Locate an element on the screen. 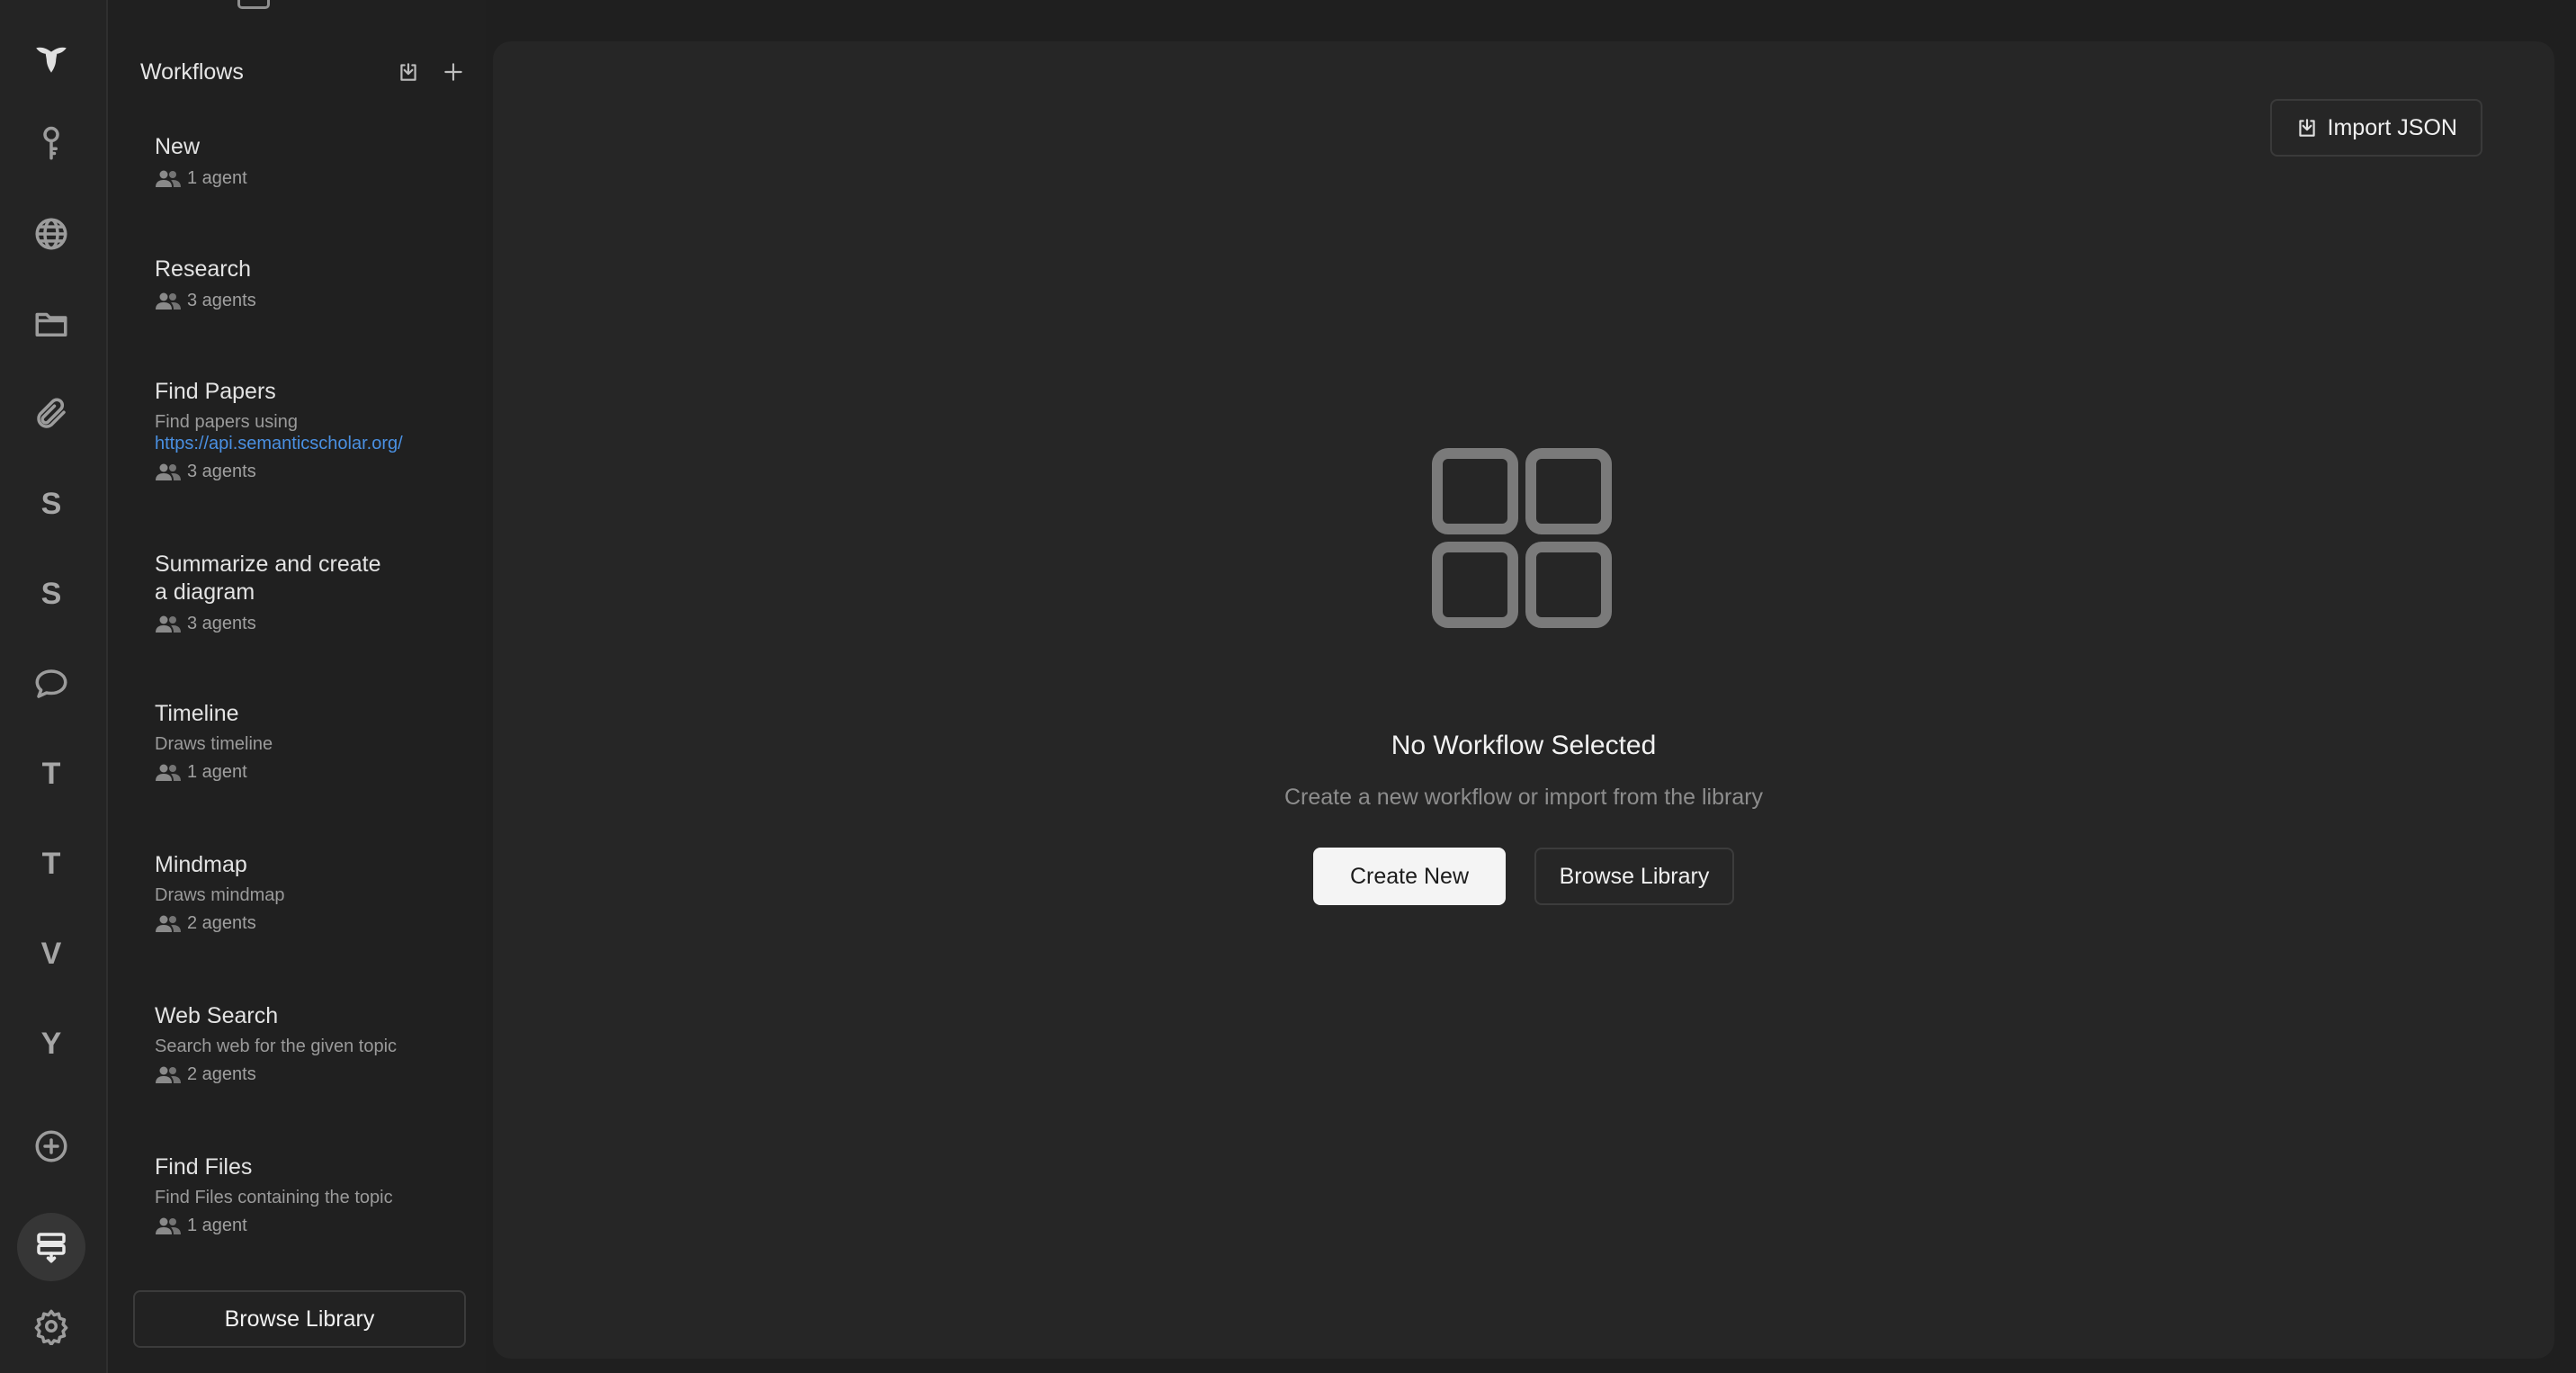 This screenshot has width=2576, height=1373. import-json-label: Import JSON is located at coordinates (2392, 127).